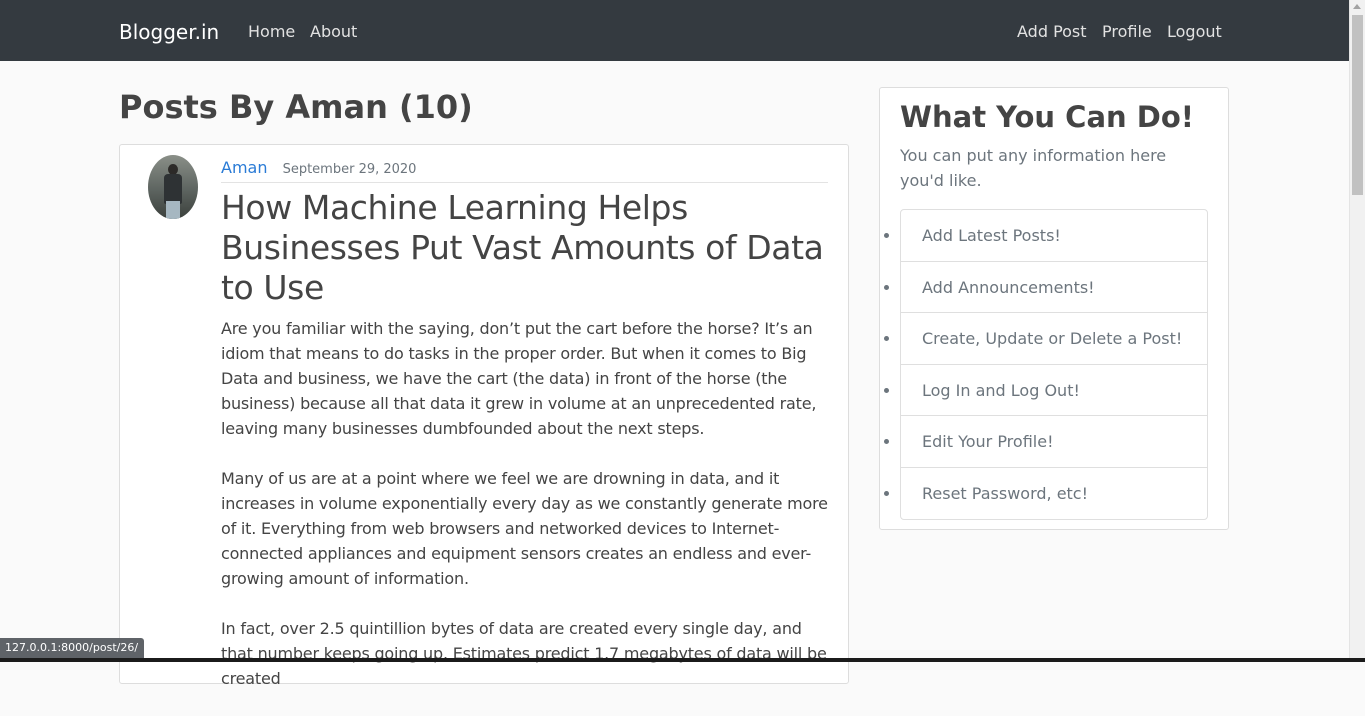 Image resolution: width=1365 pixels, height=716 pixels. I want to click on vertical-scrollbar, so click(1357, 331).